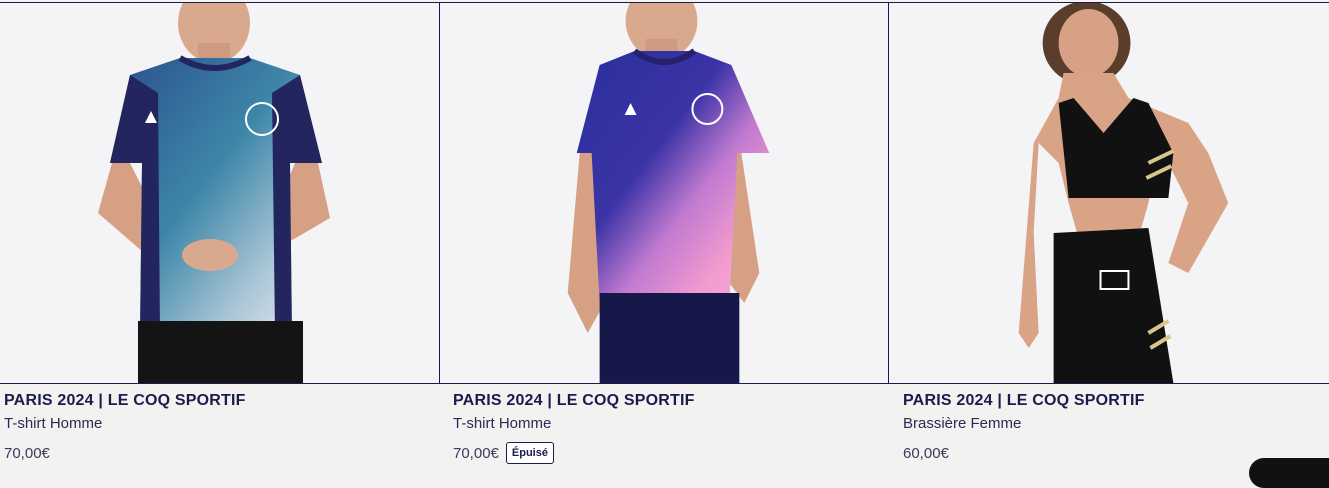 The width and height of the screenshot is (1329, 488). Describe the element at coordinates (529, 453) in the screenshot. I see `sold-out-badge: Épuisé` at that location.